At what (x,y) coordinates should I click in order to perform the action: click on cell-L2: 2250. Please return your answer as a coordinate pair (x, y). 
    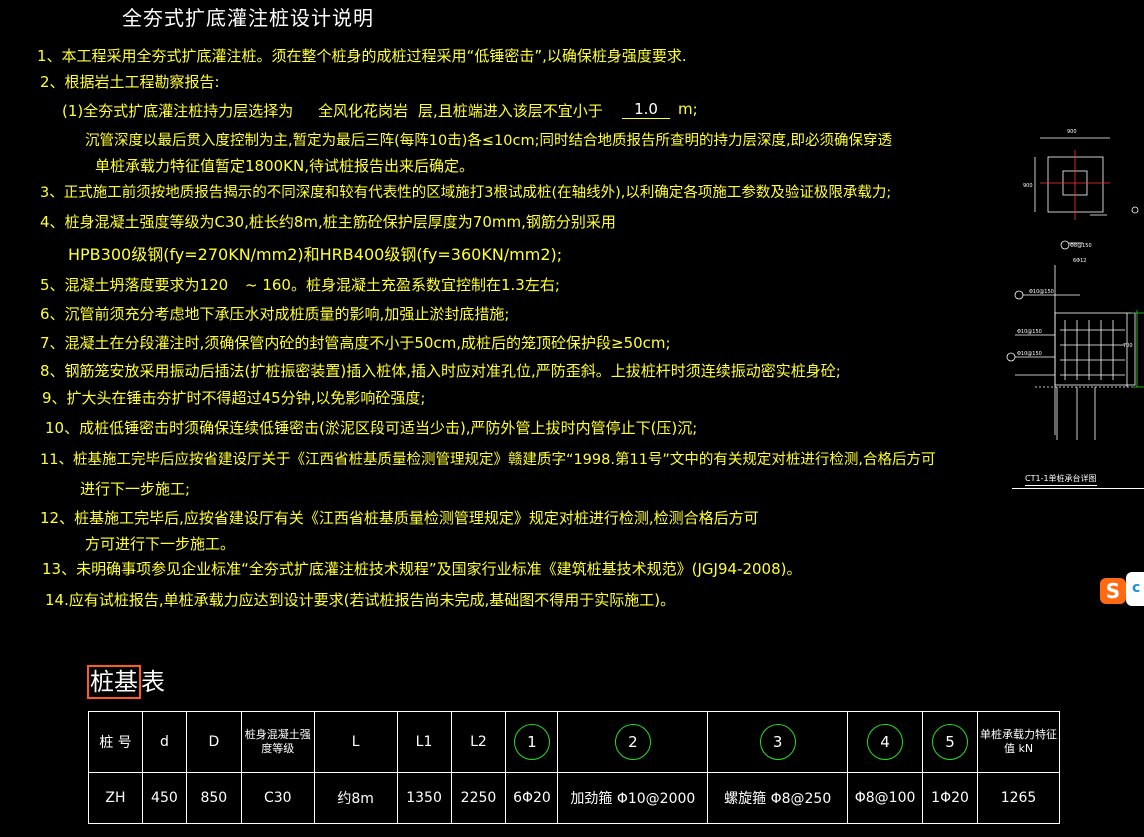
    Looking at the image, I should click on (478, 798).